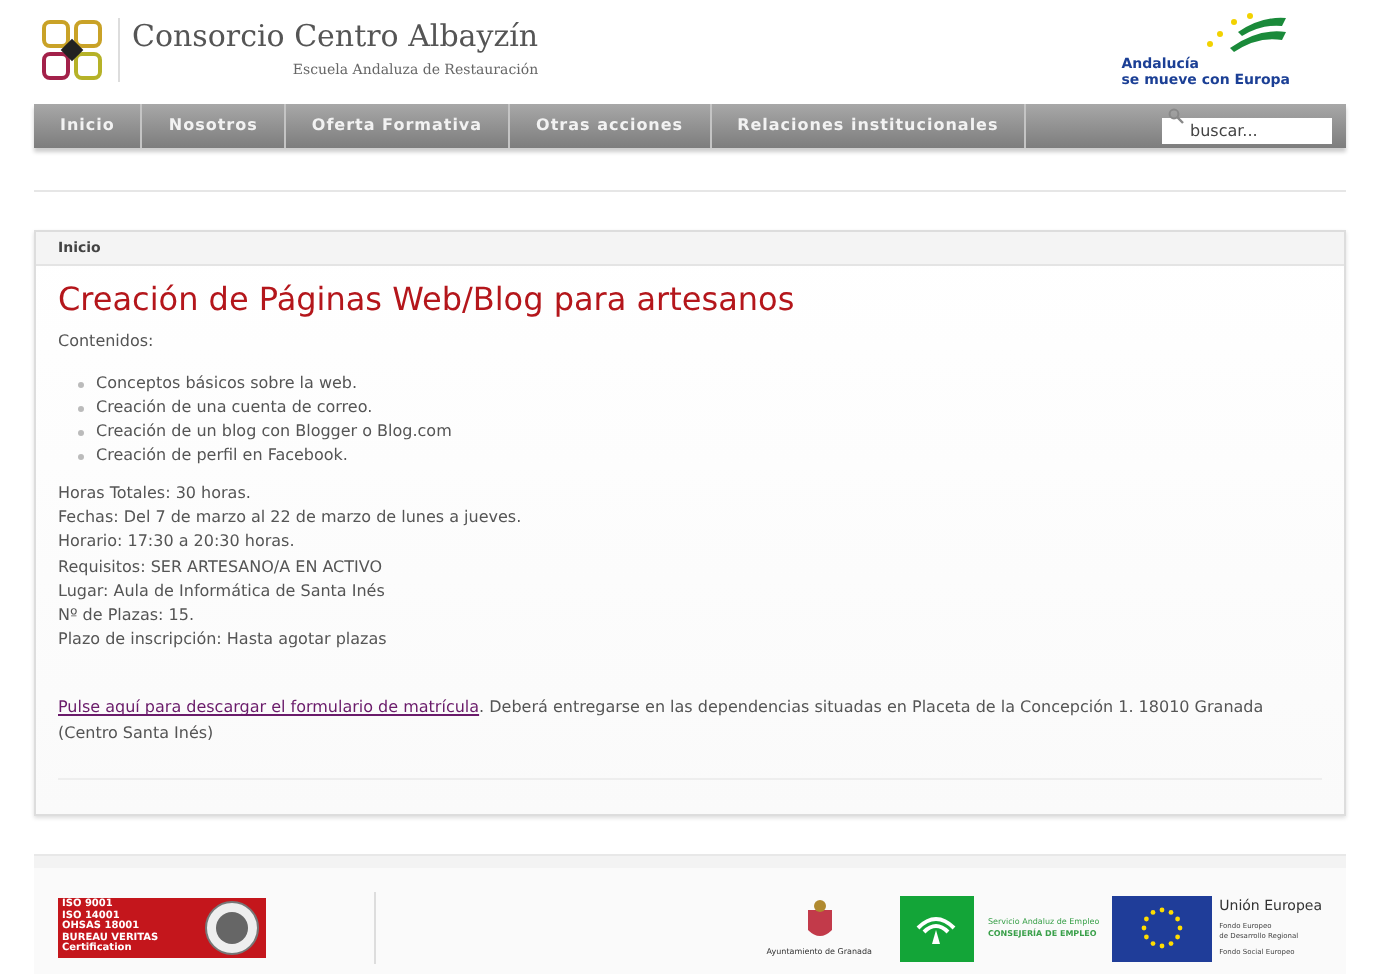 This screenshot has width=1380, height=974. Describe the element at coordinates (221, 567) in the screenshot. I see `detail-line: Requisitos: SER ARTESANO/A EN ACTIVO` at that location.